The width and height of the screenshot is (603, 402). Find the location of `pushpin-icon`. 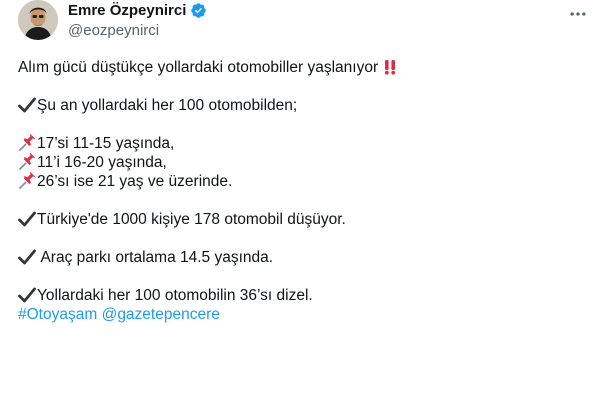

pushpin-icon is located at coordinates (27, 183).